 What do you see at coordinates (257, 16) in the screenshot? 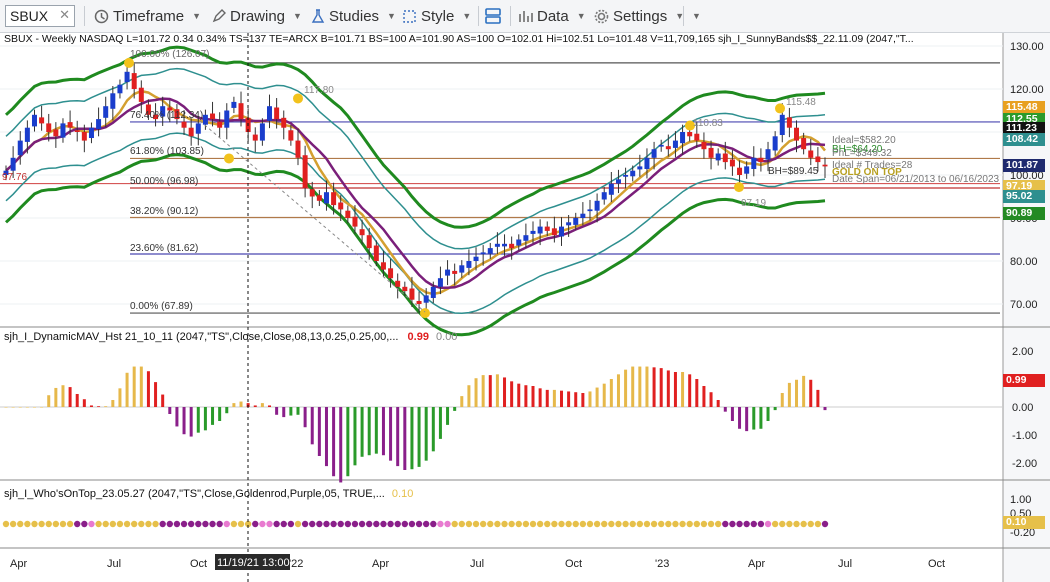
I see `drawing-menu: Drawing ▼` at bounding box center [257, 16].